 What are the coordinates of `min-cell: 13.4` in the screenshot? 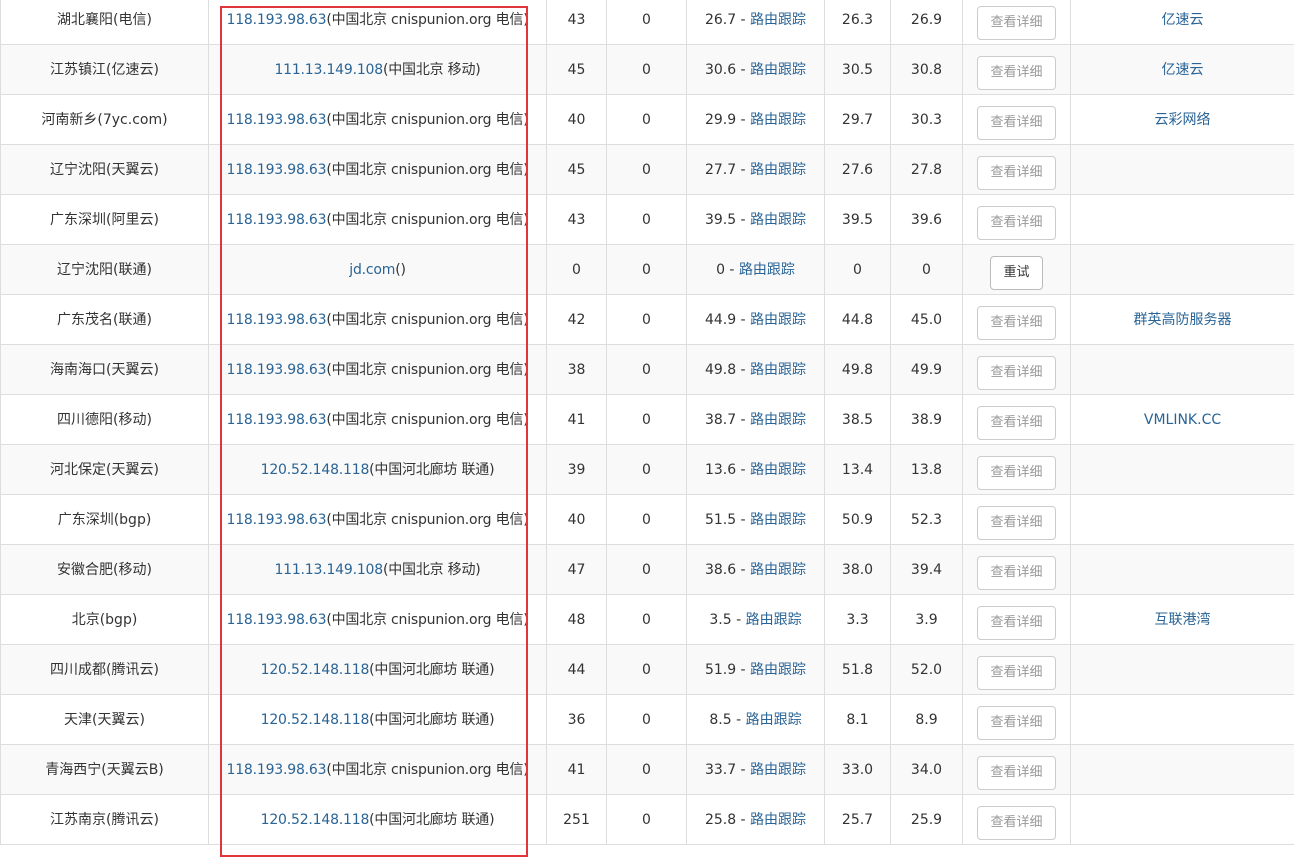 It's located at (857, 469).